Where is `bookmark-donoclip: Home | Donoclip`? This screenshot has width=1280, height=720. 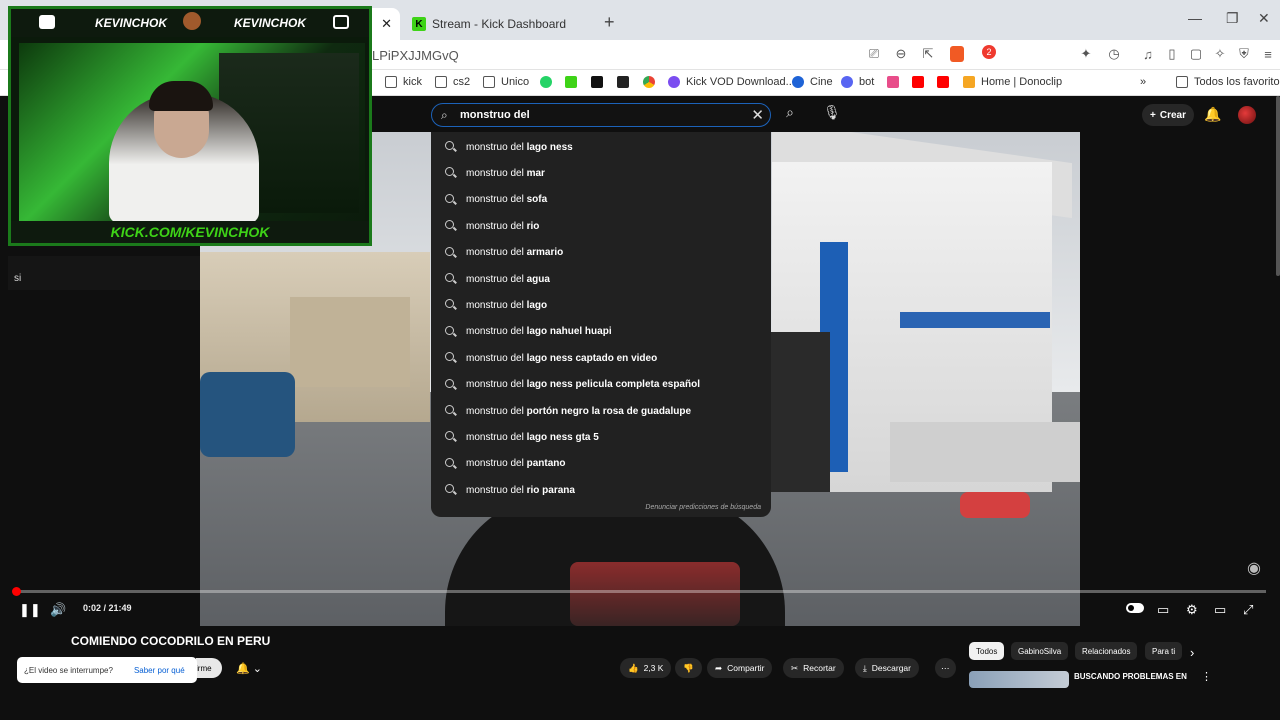 bookmark-donoclip: Home | Donoclip is located at coordinates (1012, 82).